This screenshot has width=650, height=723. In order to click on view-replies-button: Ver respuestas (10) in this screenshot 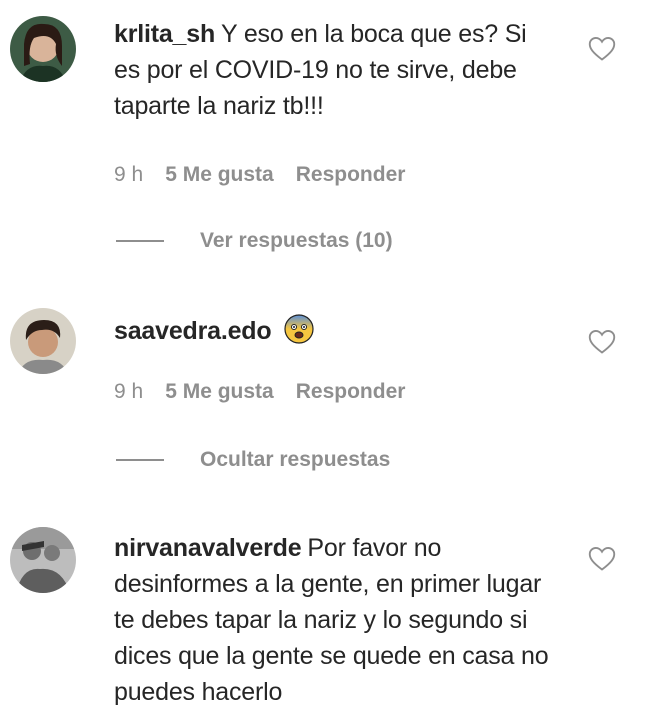, I will do `click(254, 241)`.